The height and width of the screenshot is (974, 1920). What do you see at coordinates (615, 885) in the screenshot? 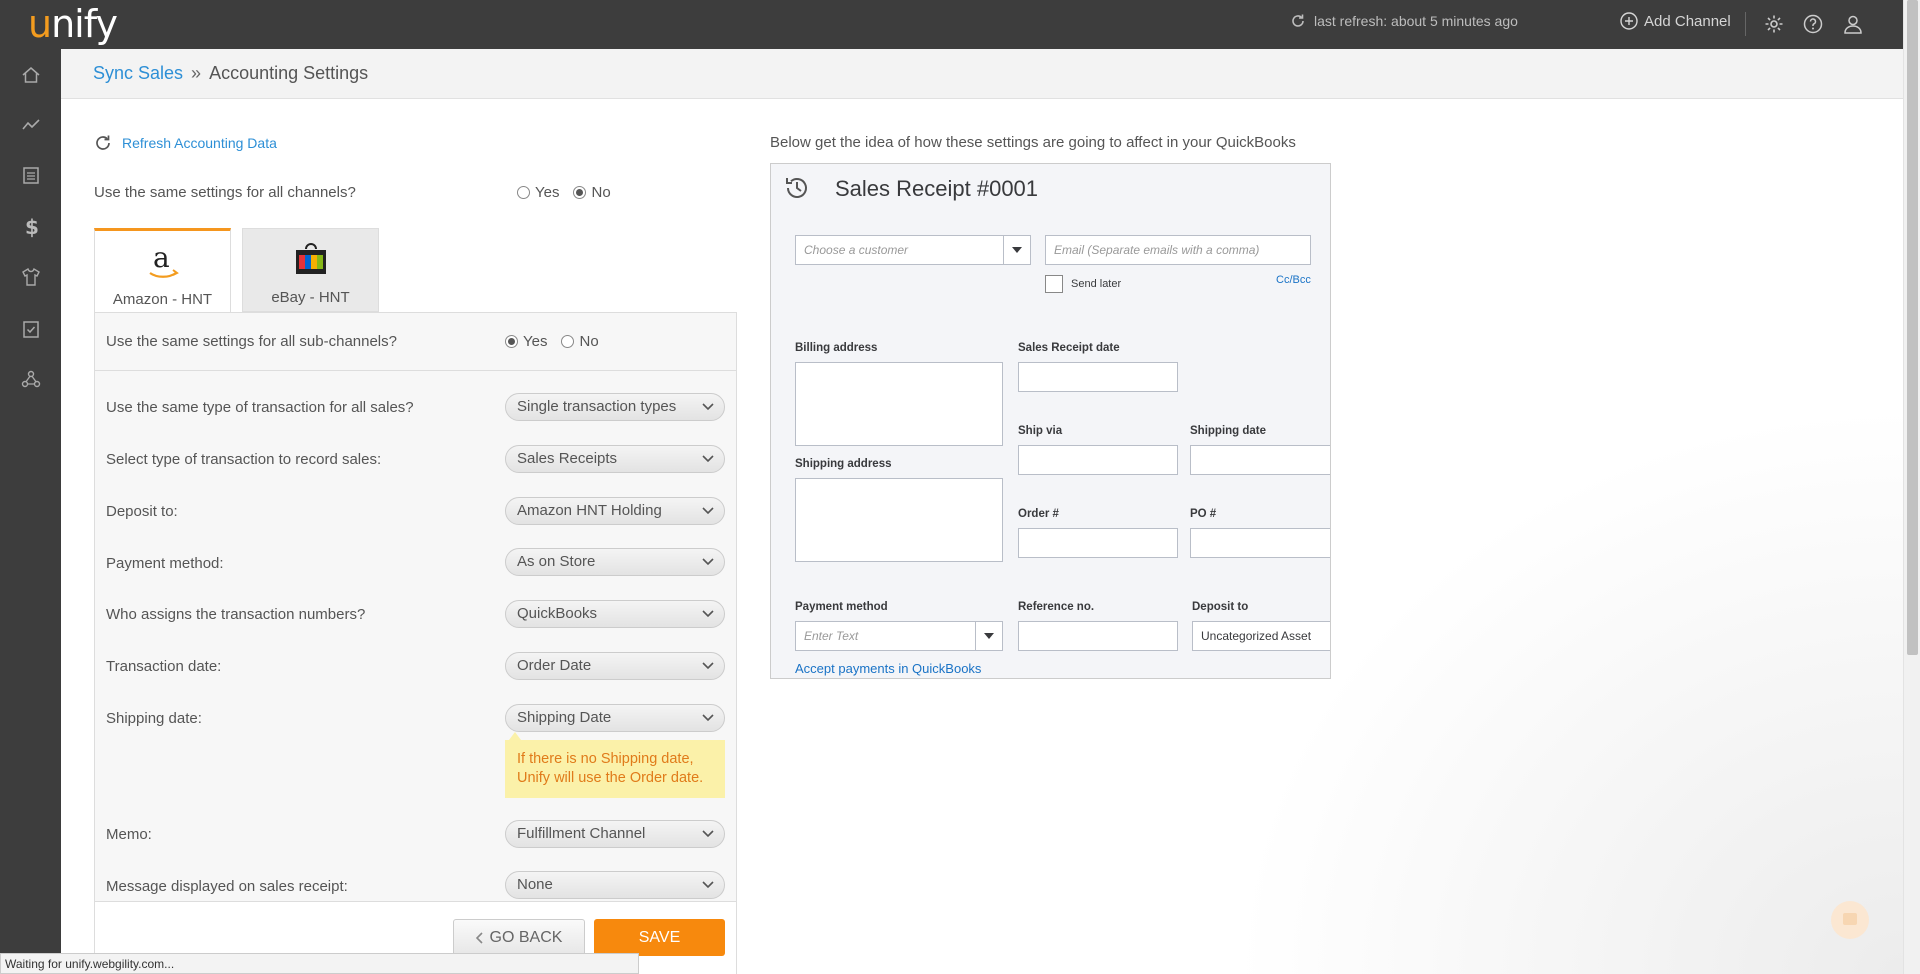
I see `sales-receipt-message-select: None` at bounding box center [615, 885].